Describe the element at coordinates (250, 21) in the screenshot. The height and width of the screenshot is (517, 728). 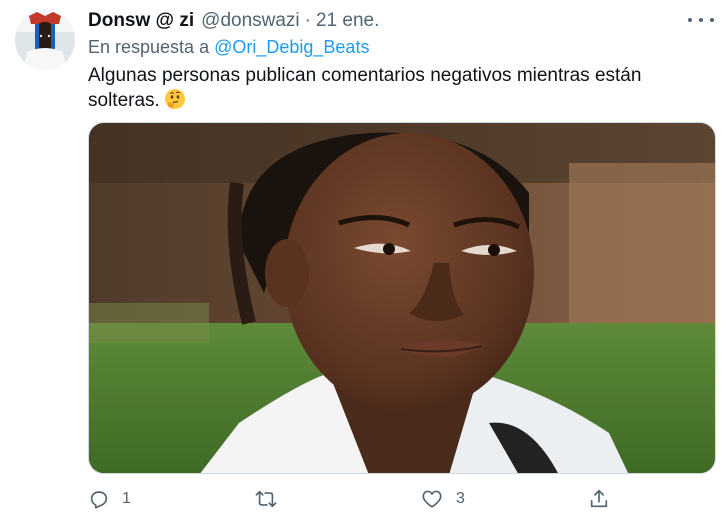
I see `user-handle: @donswazi` at that location.